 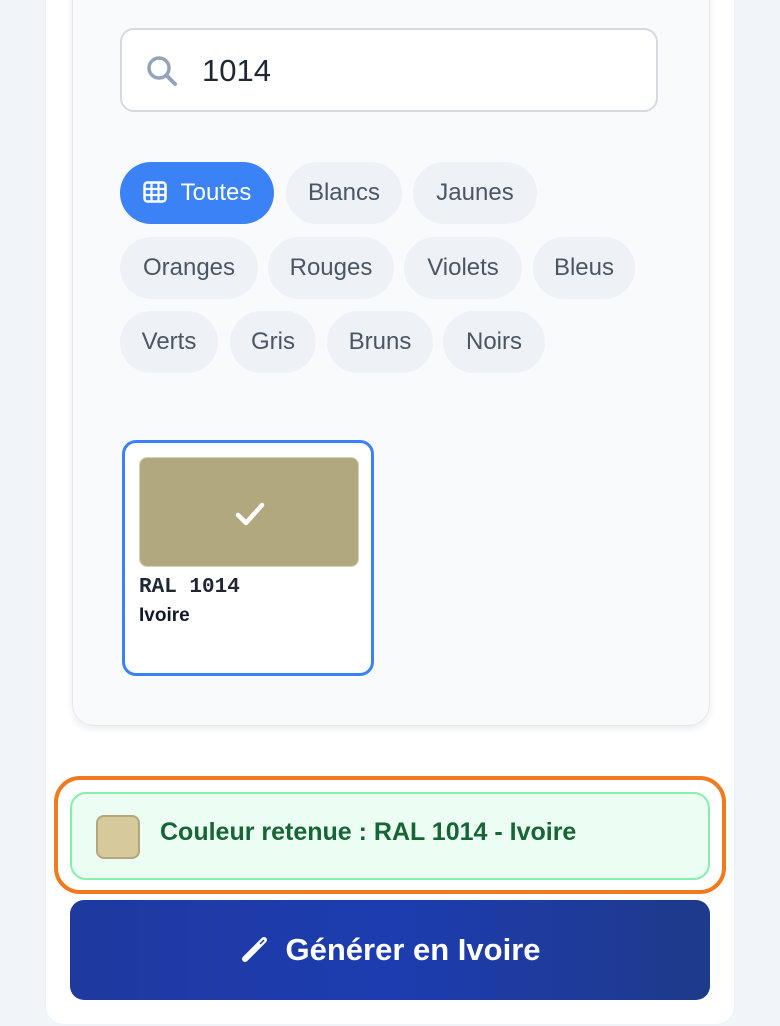 I want to click on search-icon, so click(x=162, y=71).